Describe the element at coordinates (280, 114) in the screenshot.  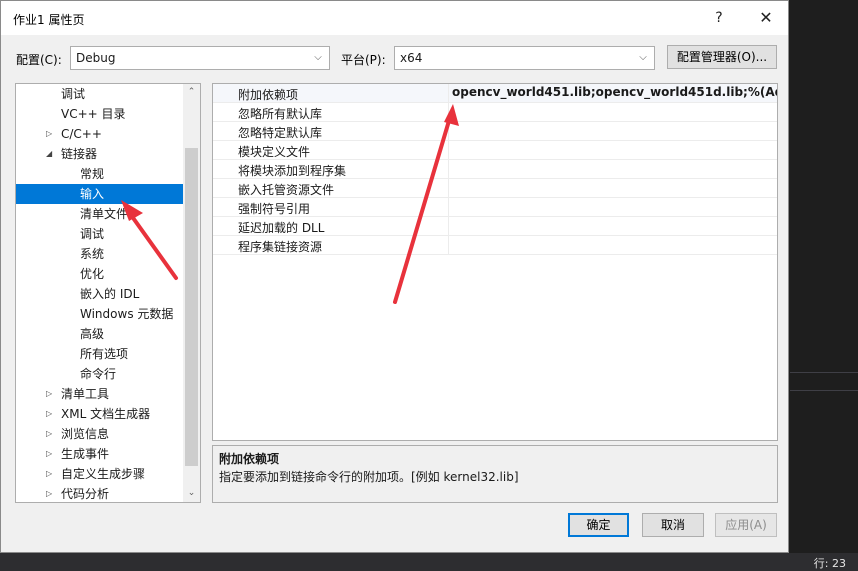
I see `property-name: 忽略所有默认库` at that location.